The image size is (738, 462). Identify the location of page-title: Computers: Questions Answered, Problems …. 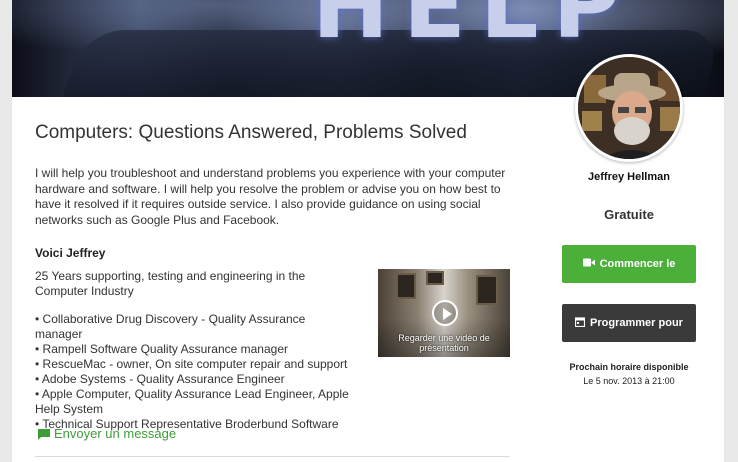
(251, 132).